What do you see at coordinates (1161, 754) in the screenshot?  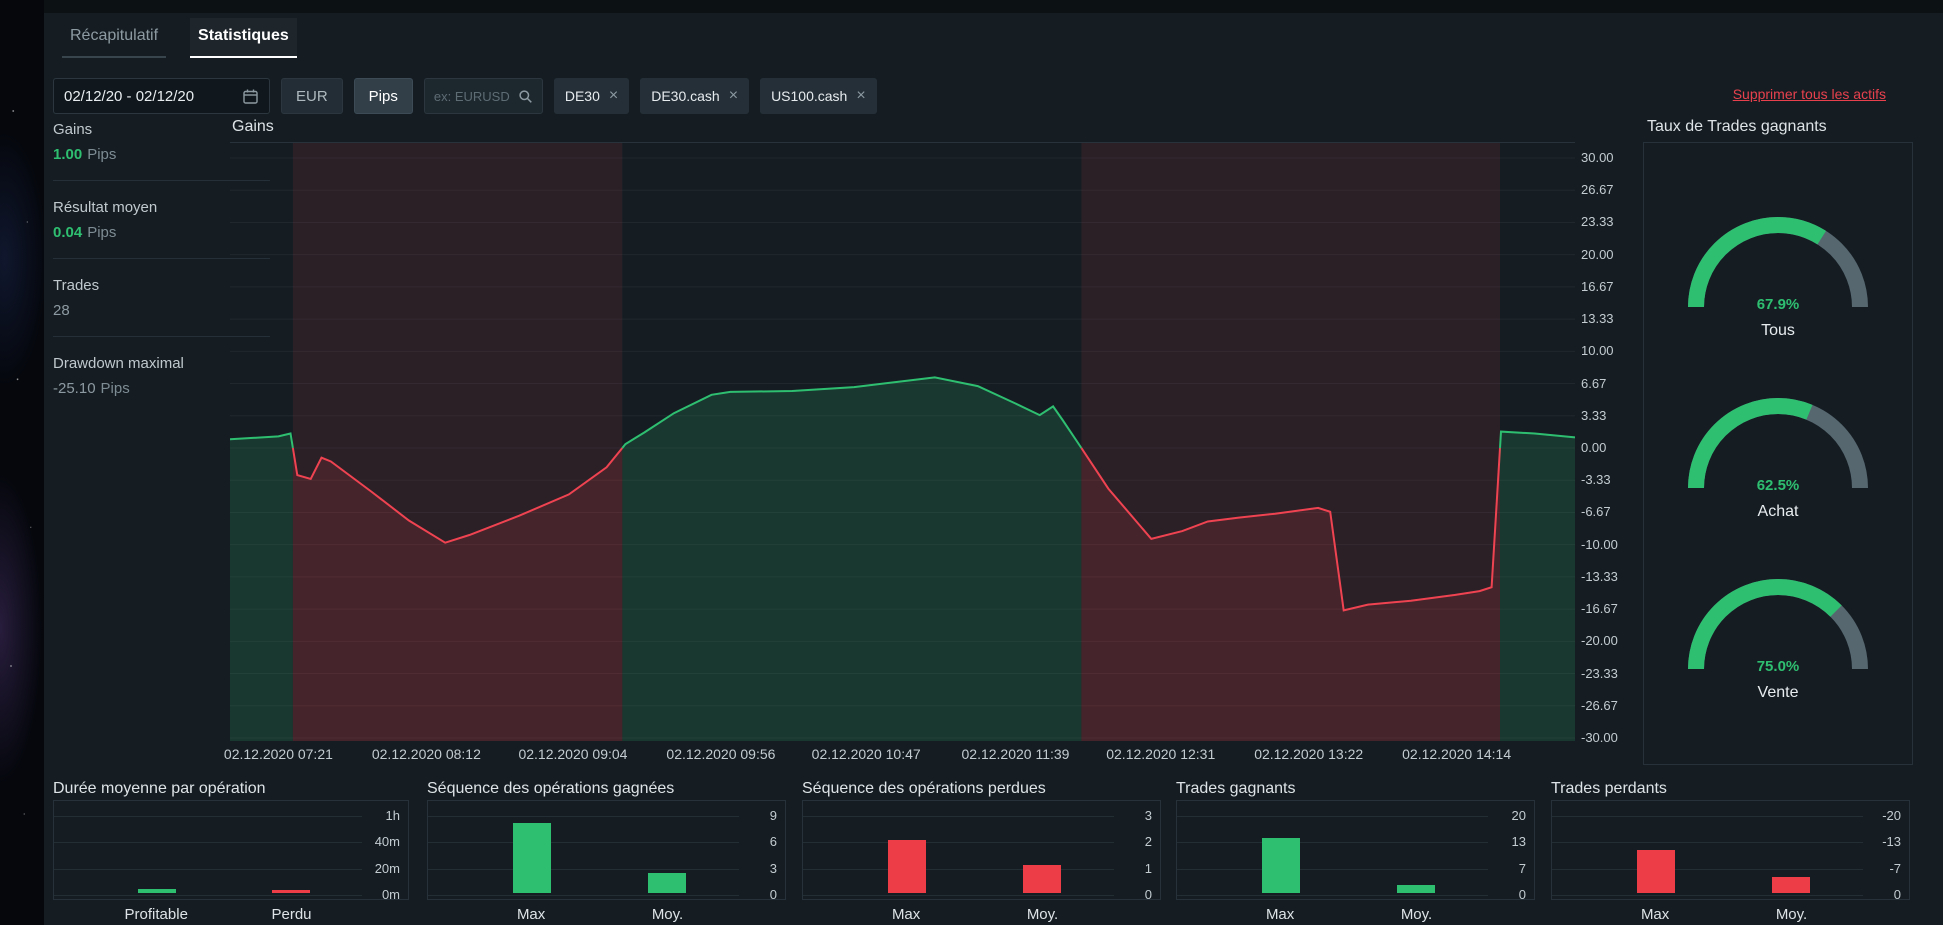 I see `x-tick-label: 02.12.2020 12:31` at bounding box center [1161, 754].